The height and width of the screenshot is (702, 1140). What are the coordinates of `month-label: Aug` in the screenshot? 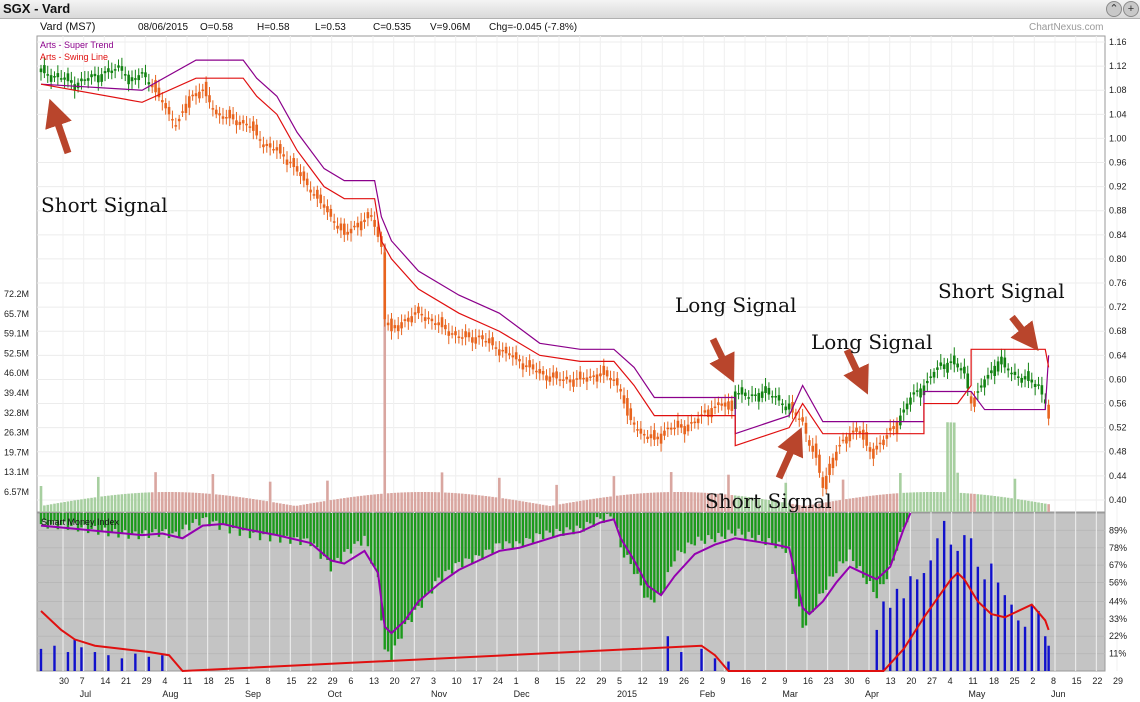 It's located at (170, 694).